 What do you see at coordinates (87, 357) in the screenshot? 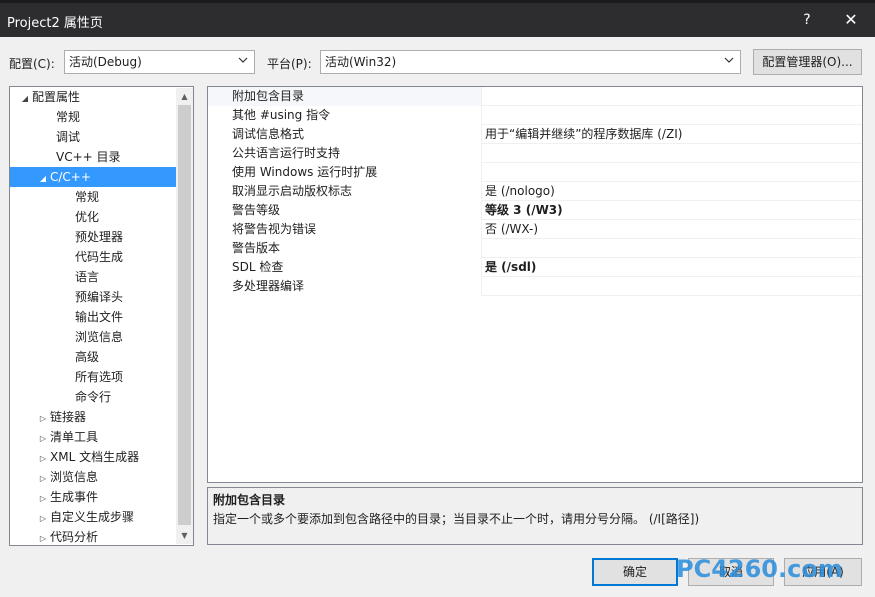
I see `tree-item-label: 高级` at bounding box center [87, 357].